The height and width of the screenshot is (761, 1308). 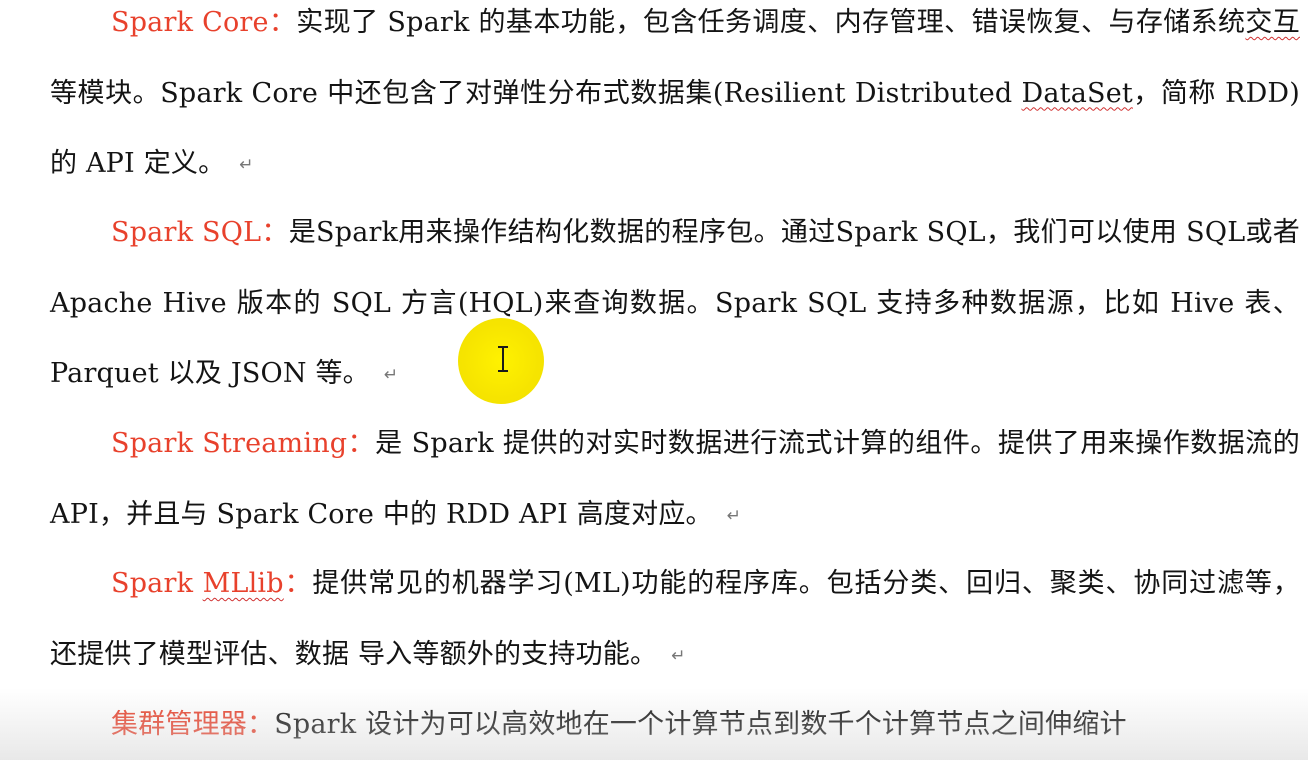 What do you see at coordinates (771, 22) in the screenshot?
I see `paragraph-text: 实现了 Spark 的基本功能，包含任务调度、内存管理、错误恢复、与存储系统` at bounding box center [771, 22].